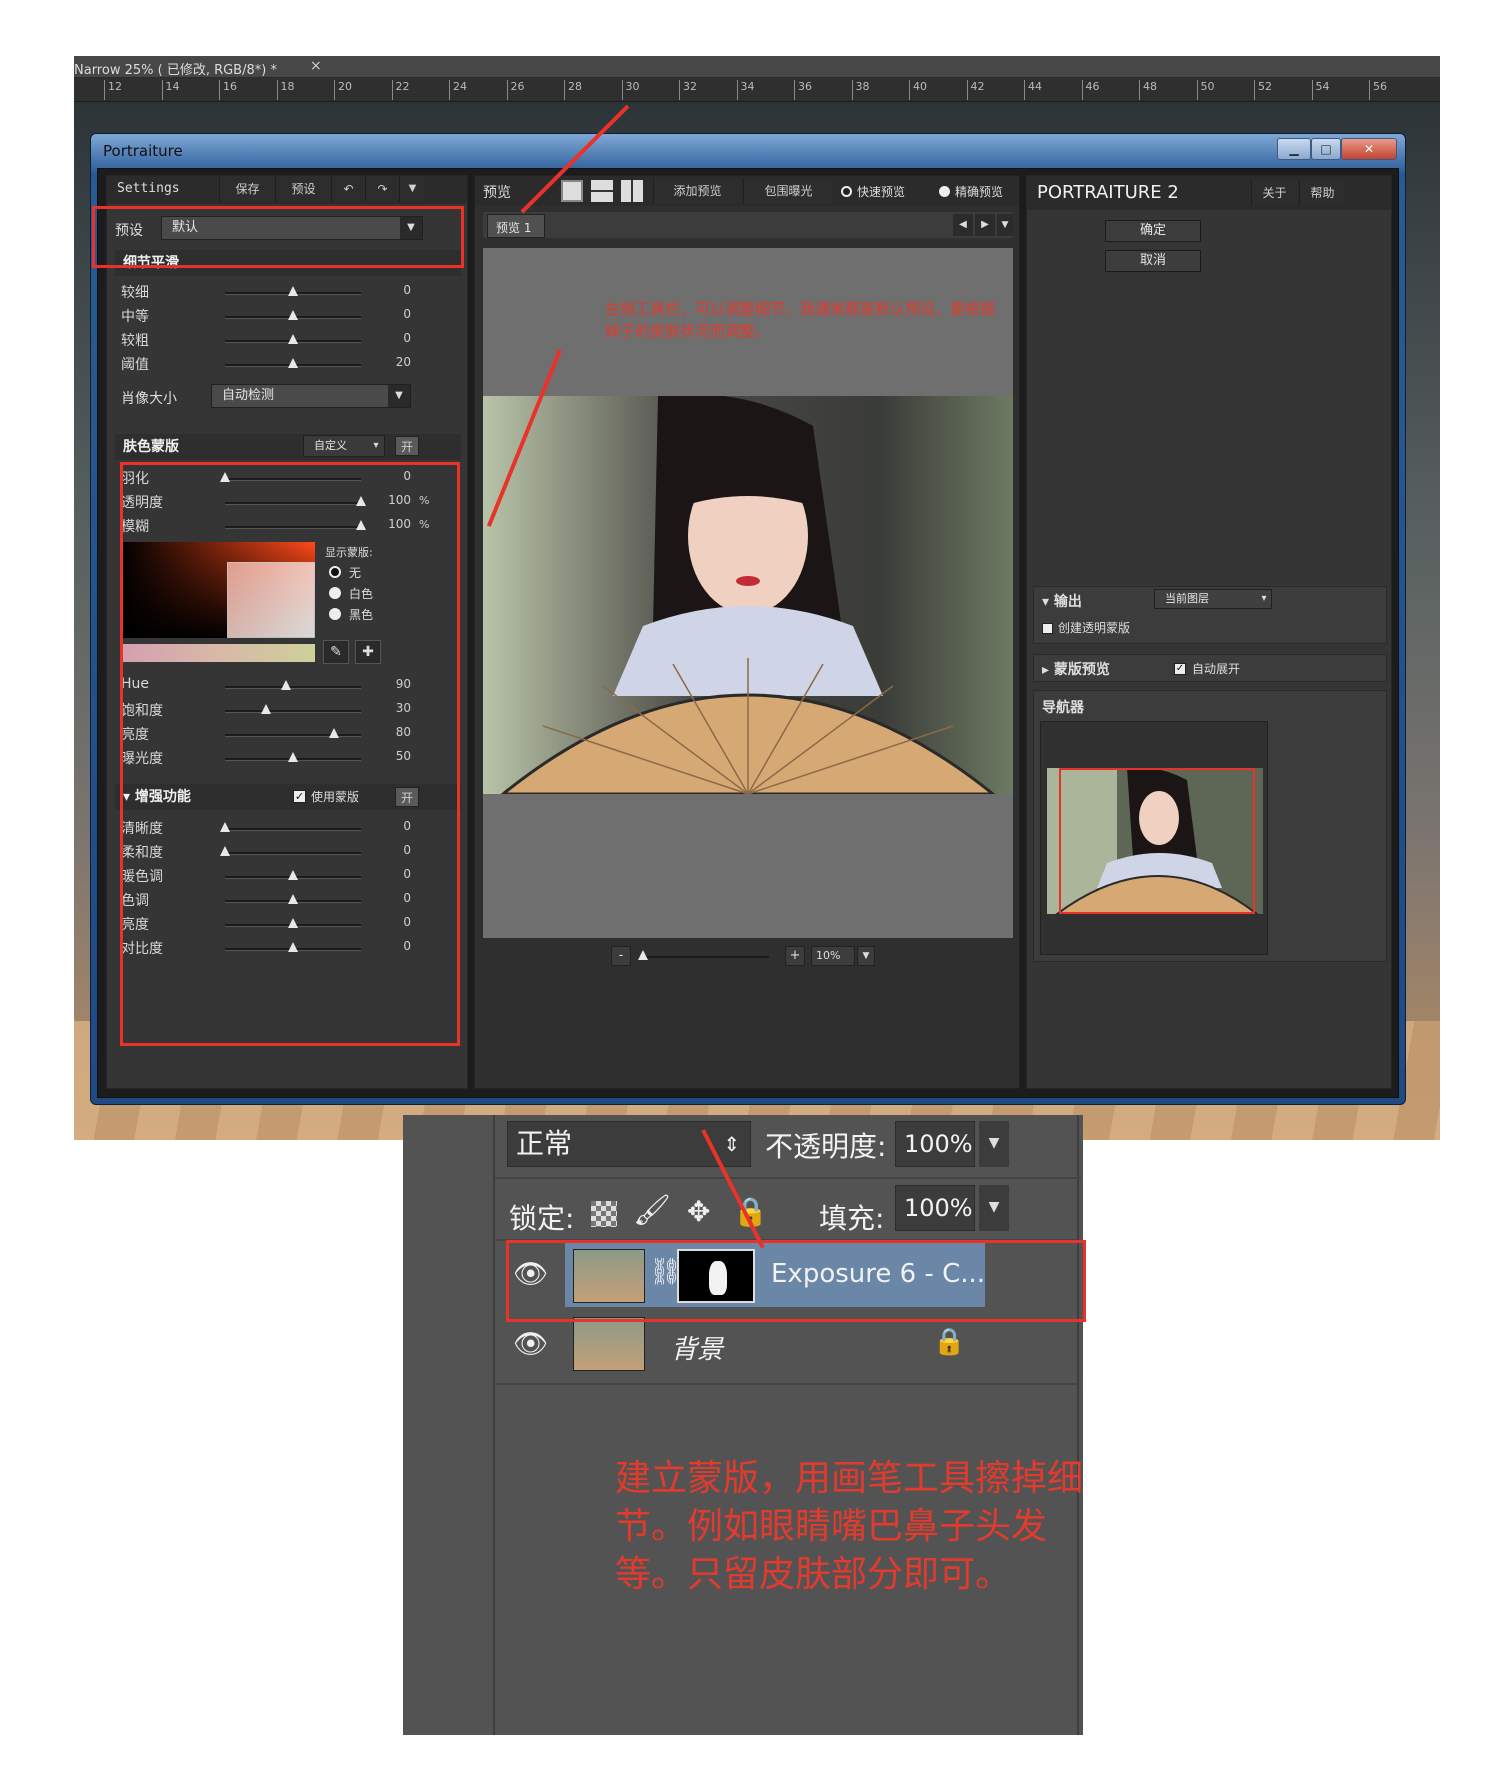 This screenshot has height=1780, width=1500. I want to click on ruler-tick: 22, so click(400, 90).